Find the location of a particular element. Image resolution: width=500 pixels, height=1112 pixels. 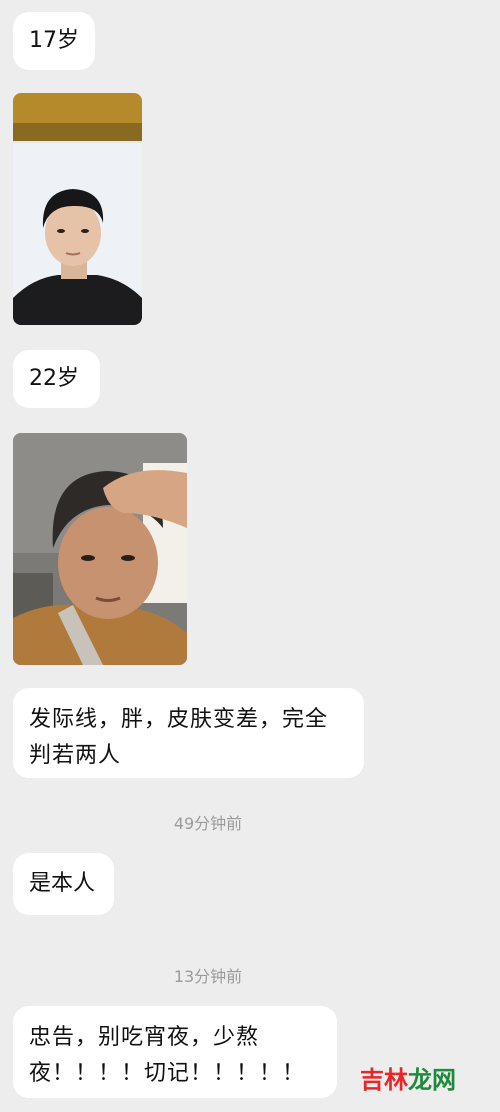

message-text-line: 判若两人 is located at coordinates (75, 755).